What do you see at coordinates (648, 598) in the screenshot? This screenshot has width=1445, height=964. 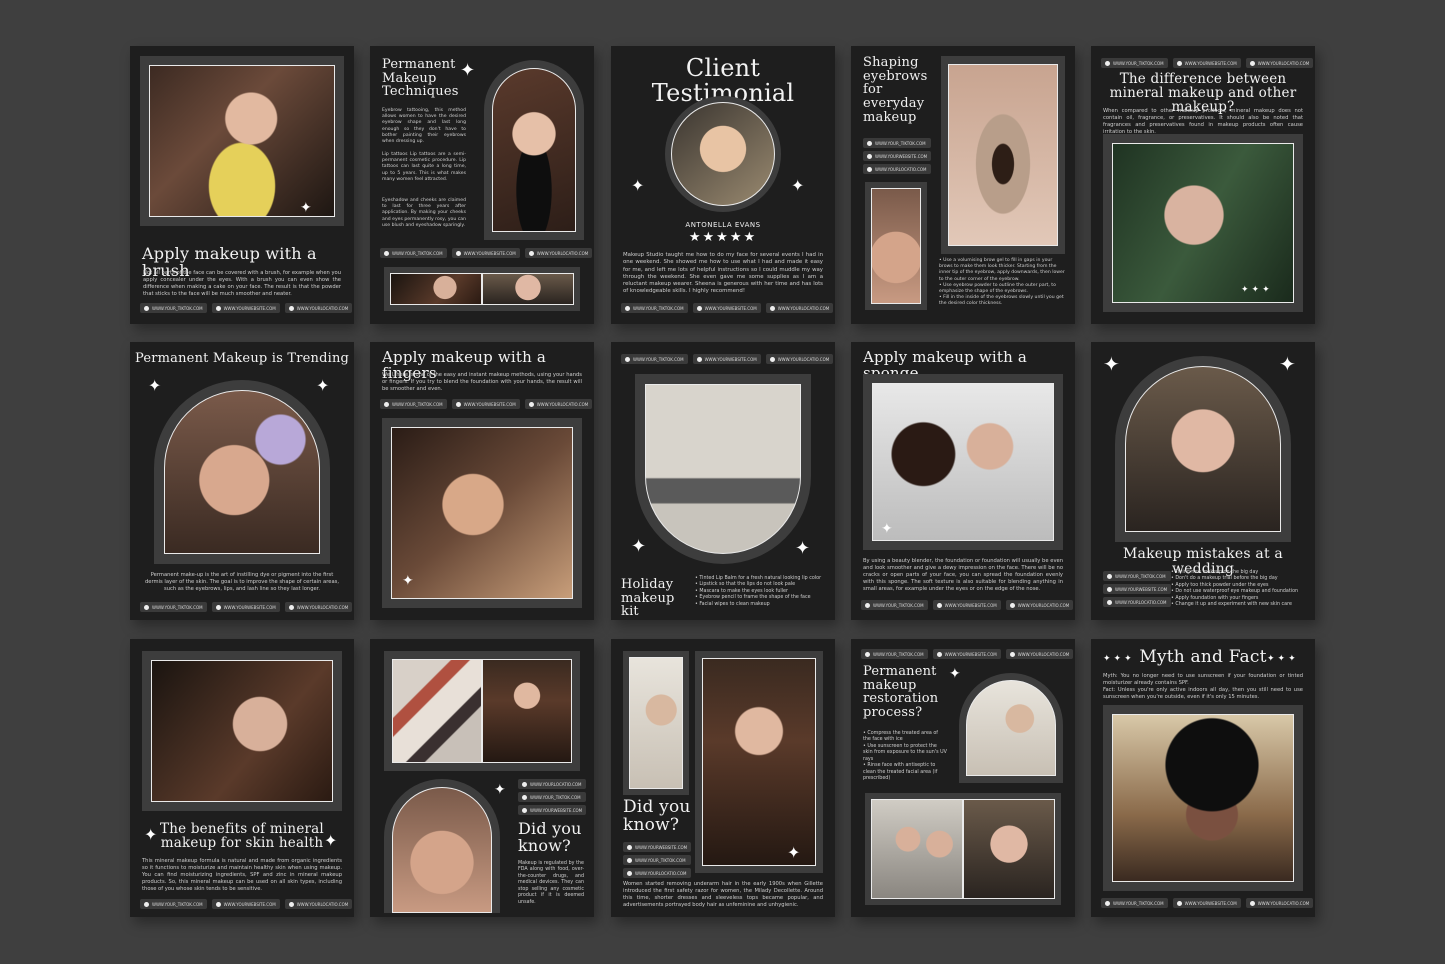 I see `card-title: Holiday makeup kit` at bounding box center [648, 598].